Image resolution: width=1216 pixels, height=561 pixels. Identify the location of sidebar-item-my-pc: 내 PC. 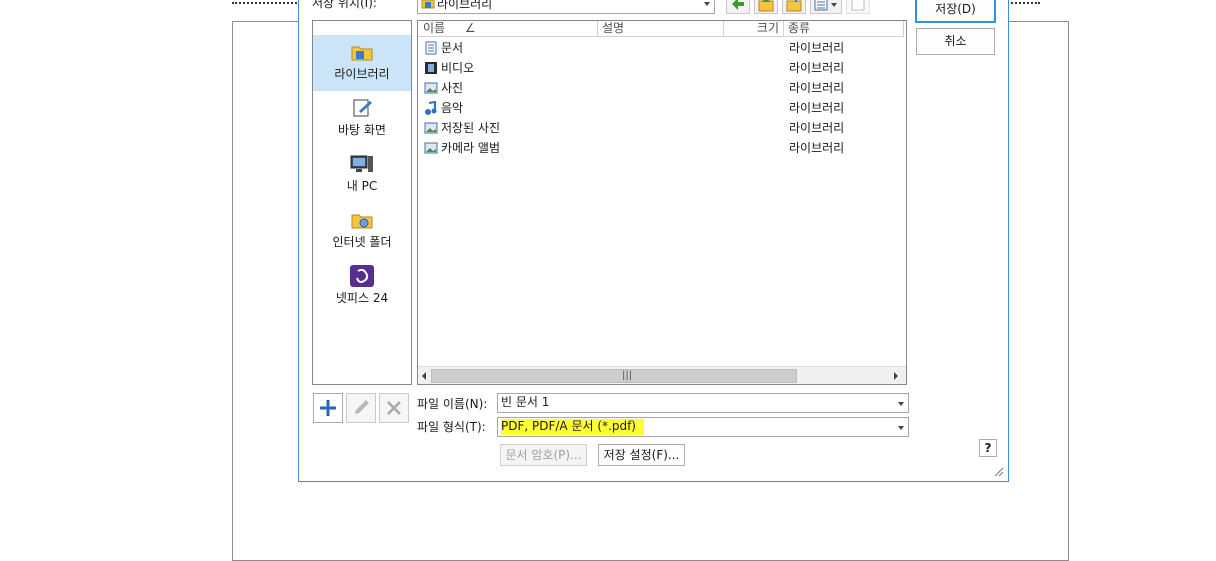
(362, 175).